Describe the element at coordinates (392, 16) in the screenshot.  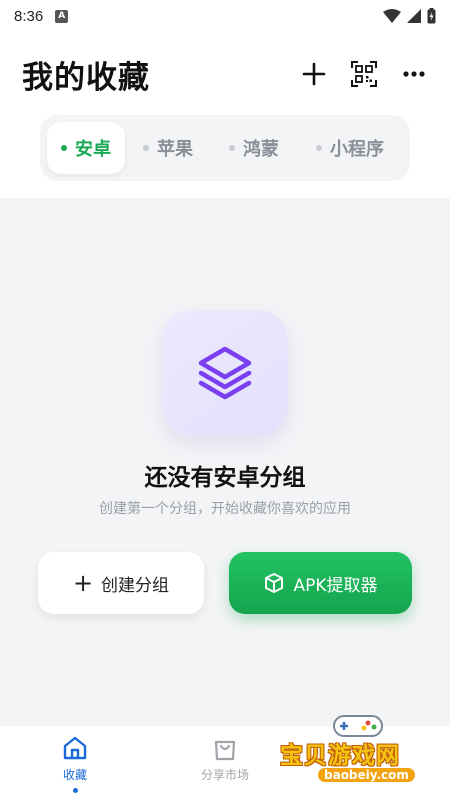
I see `wifi-icon` at that location.